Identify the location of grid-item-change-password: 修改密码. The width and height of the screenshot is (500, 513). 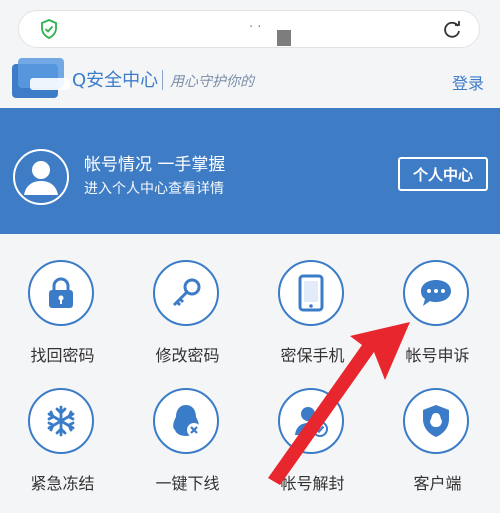
(187, 299).